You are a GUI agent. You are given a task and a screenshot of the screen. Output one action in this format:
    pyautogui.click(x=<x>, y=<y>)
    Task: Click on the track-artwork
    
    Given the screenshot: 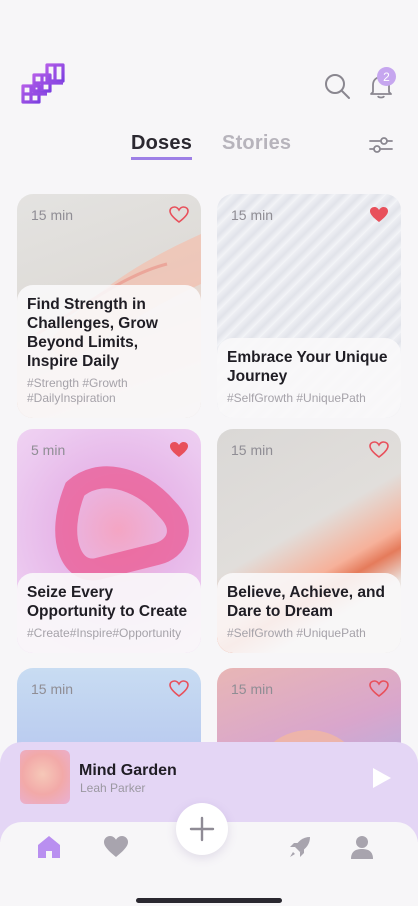 What is the action you would take?
    pyautogui.click(x=45, y=777)
    